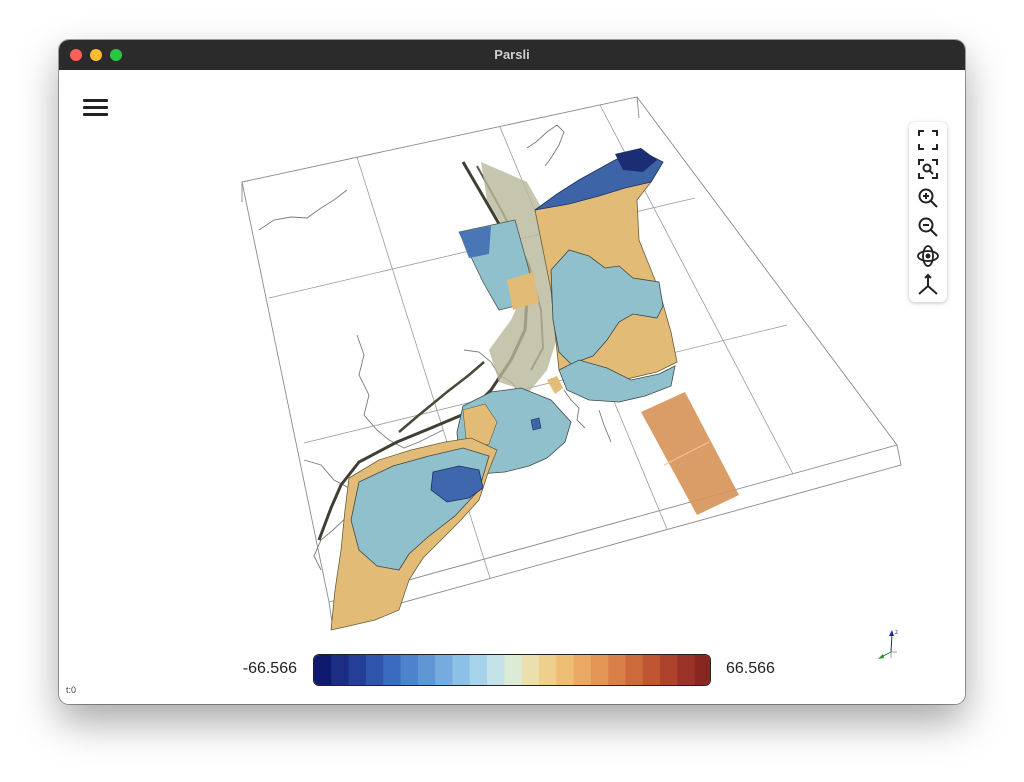 This screenshot has width=1024, height=782. I want to click on rotate-icon, so click(928, 256).